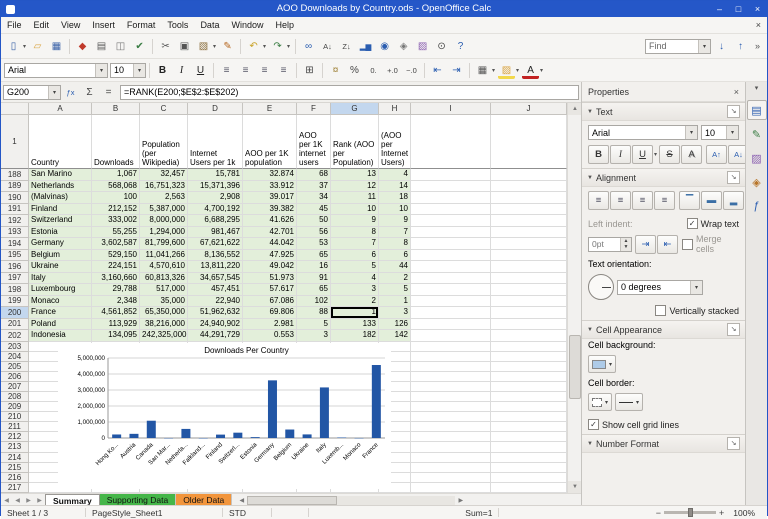 The height and width of the screenshot is (519, 768). What do you see at coordinates (451, 256) in the screenshot?
I see `cell-I195` at bounding box center [451, 256].